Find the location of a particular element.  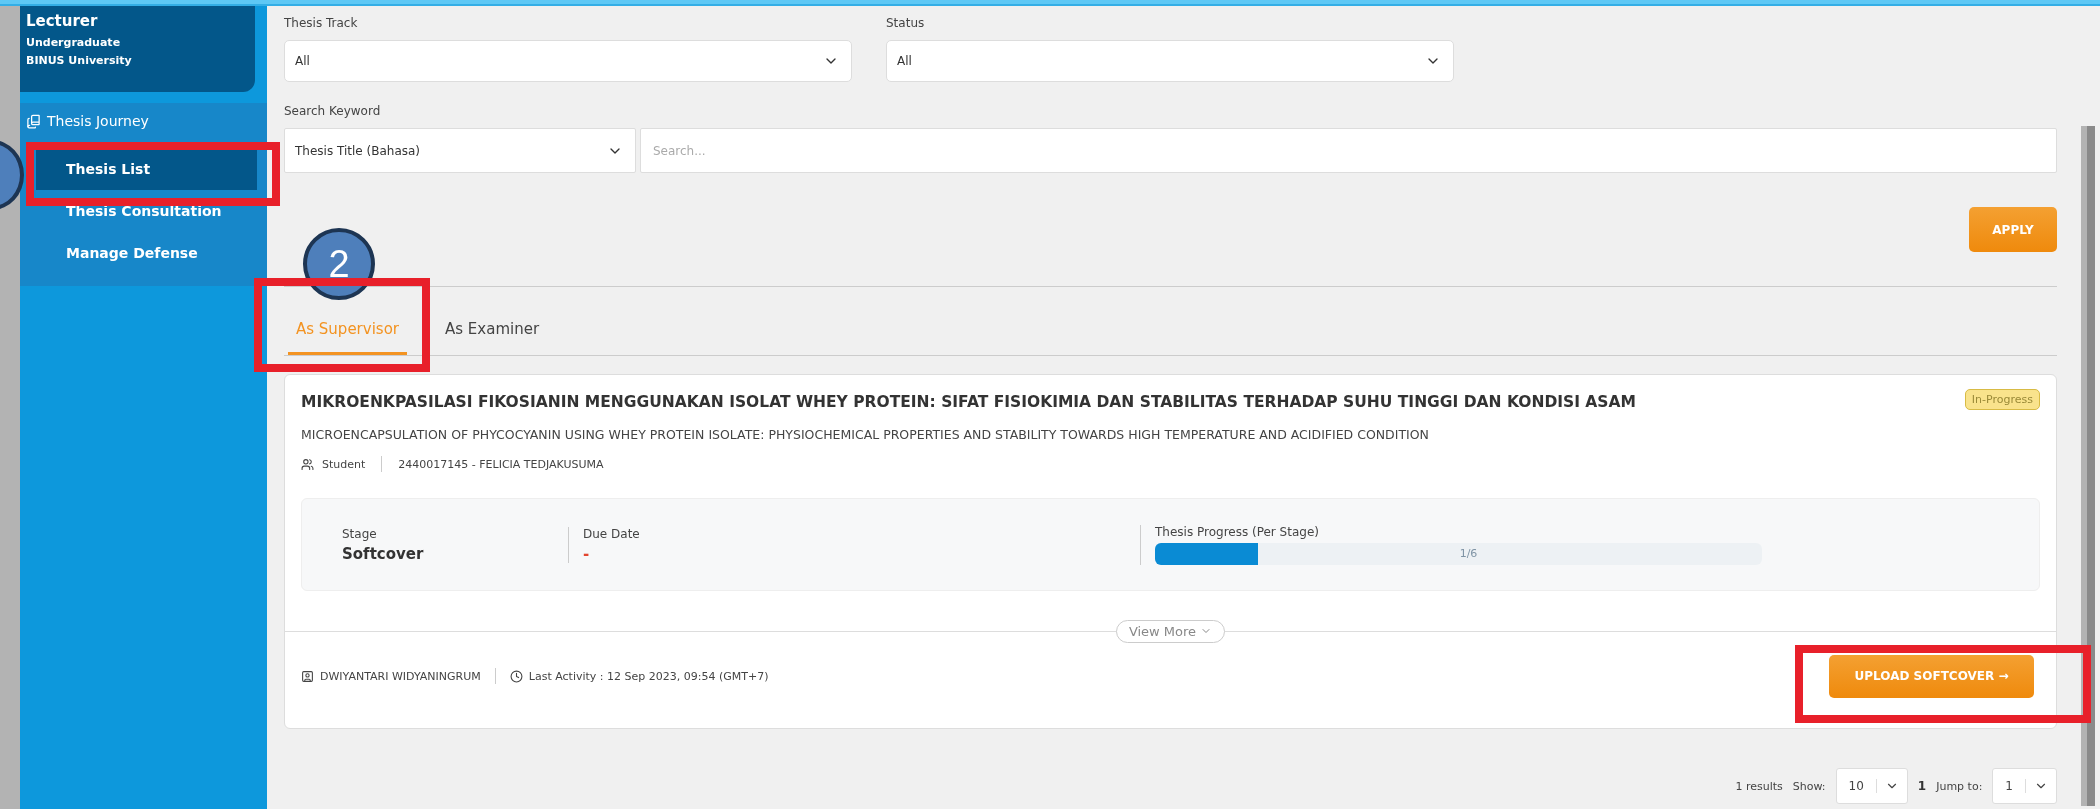

results-count: 1 results is located at coordinates (1759, 786).